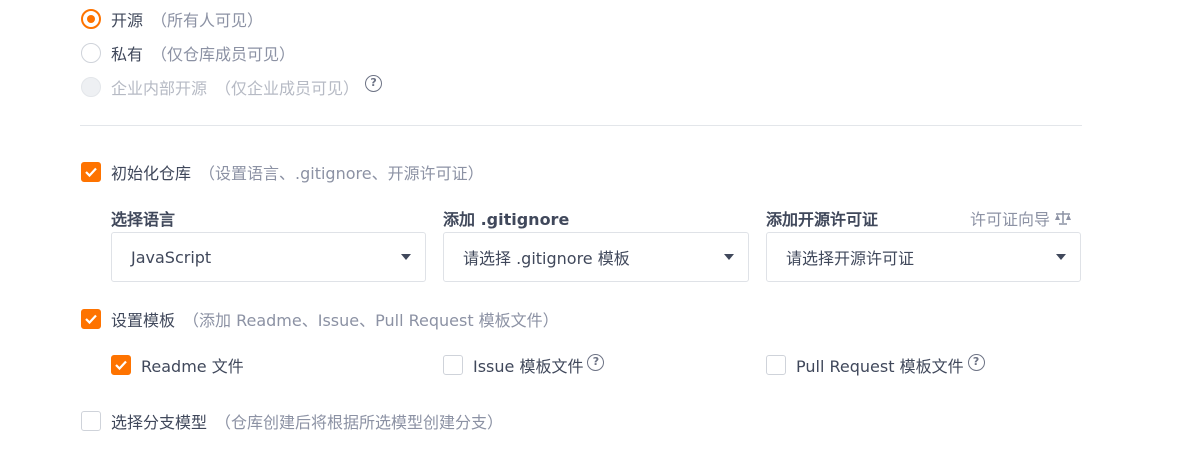  Describe the element at coordinates (127, 54) in the screenshot. I see `private-label: 私有` at that location.